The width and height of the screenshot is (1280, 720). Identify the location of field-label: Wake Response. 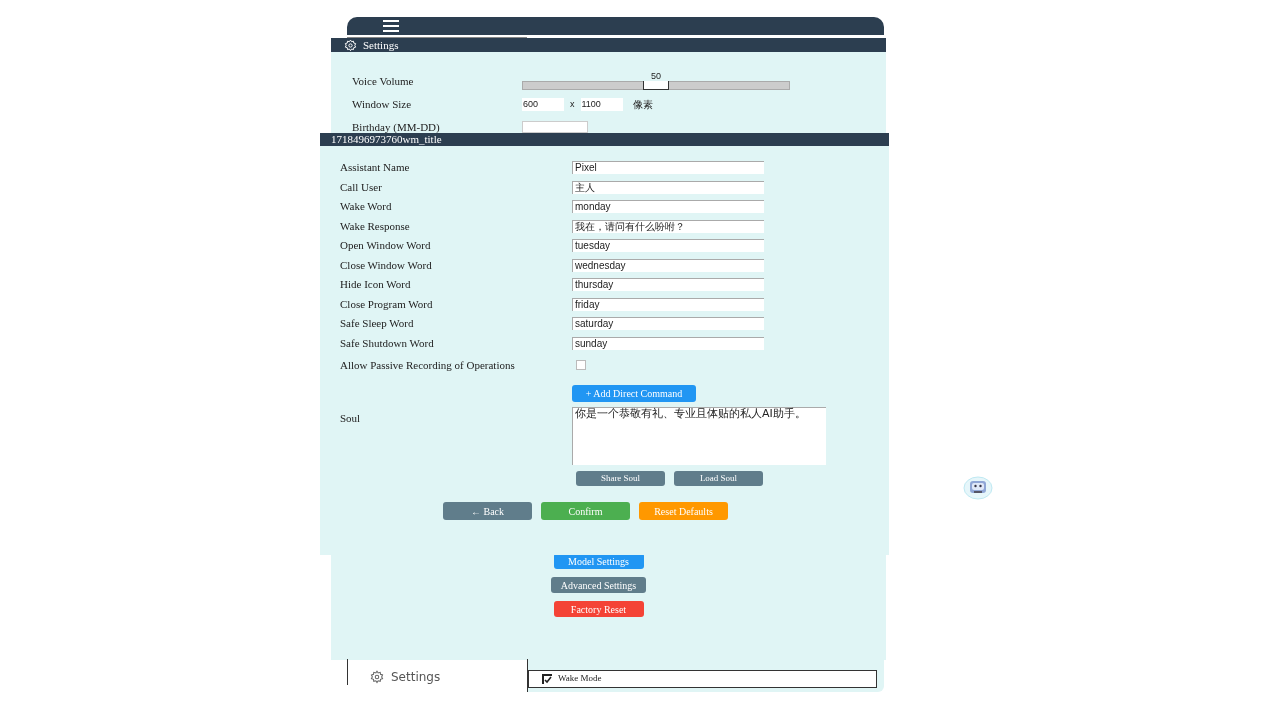
(375, 226).